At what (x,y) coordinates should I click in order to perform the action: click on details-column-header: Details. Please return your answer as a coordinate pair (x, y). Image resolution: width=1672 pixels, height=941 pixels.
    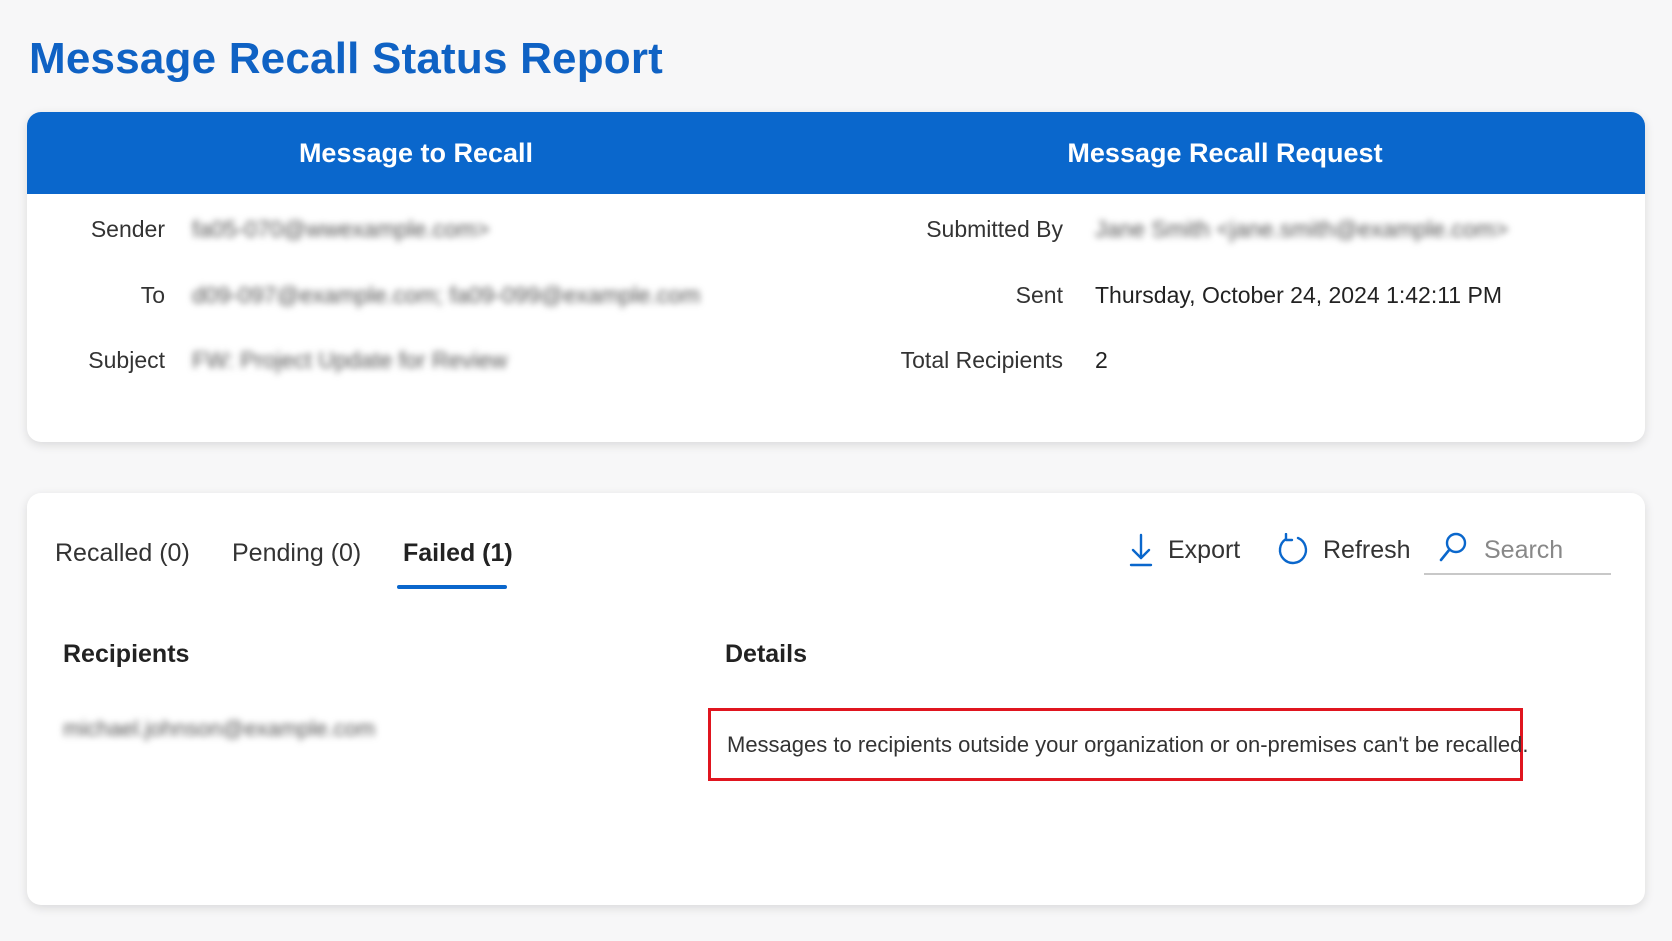
    Looking at the image, I should click on (766, 654).